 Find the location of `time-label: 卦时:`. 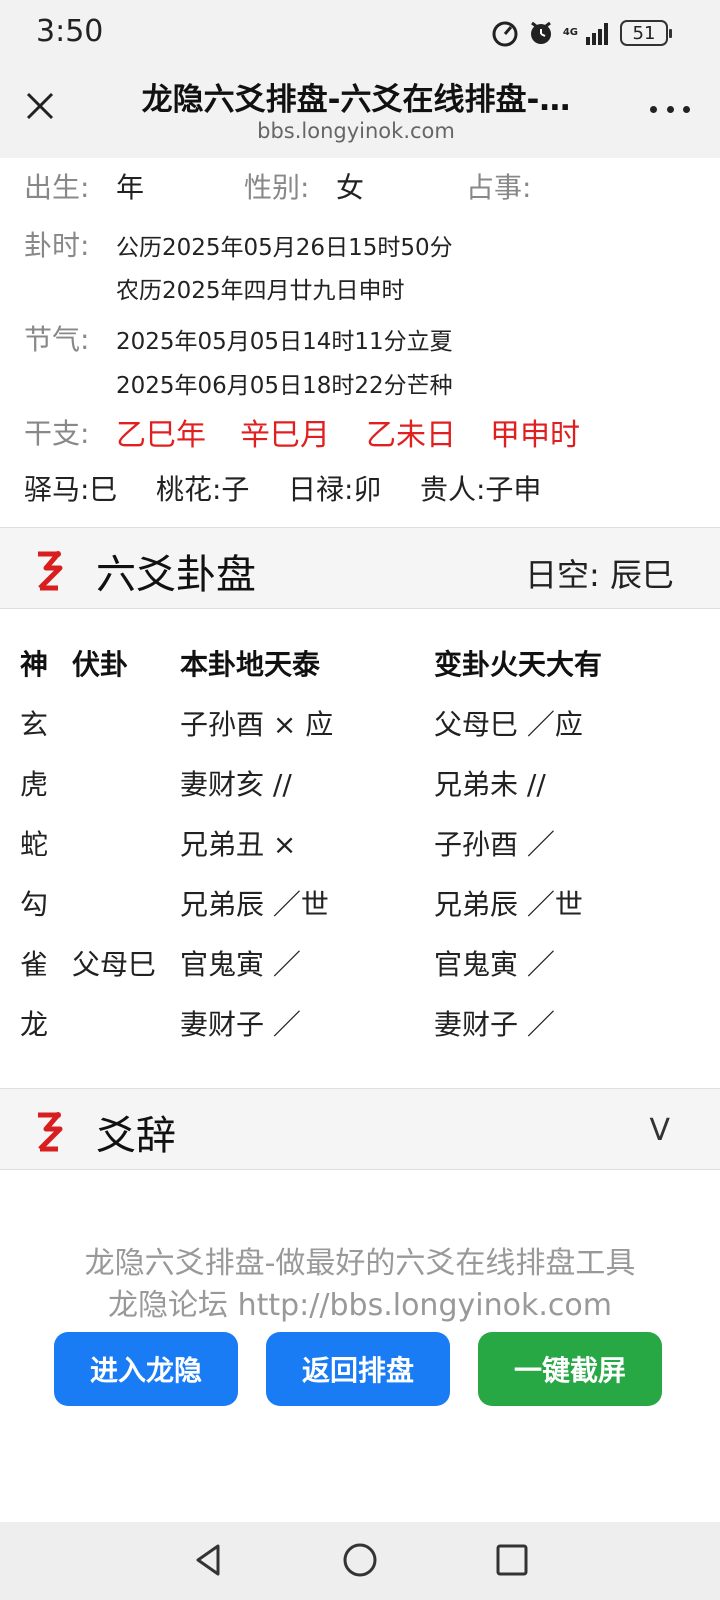

time-label: 卦时: is located at coordinates (57, 245).